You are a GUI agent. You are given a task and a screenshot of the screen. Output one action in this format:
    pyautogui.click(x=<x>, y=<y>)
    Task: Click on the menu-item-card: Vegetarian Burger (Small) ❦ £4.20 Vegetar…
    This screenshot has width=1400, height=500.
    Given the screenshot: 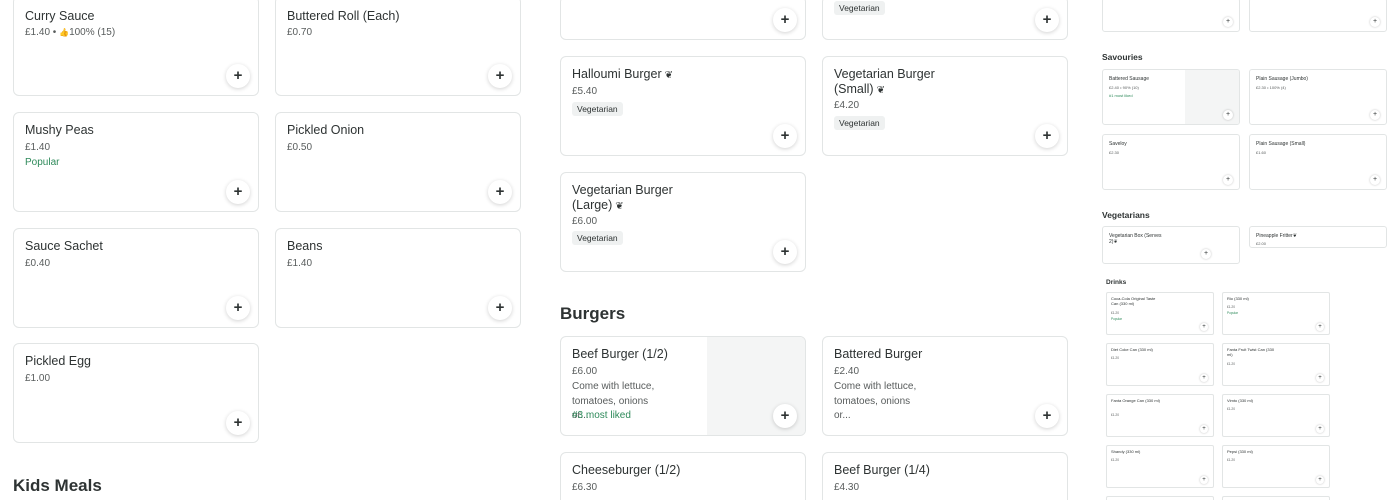 What is the action you would take?
    pyautogui.click(x=945, y=106)
    